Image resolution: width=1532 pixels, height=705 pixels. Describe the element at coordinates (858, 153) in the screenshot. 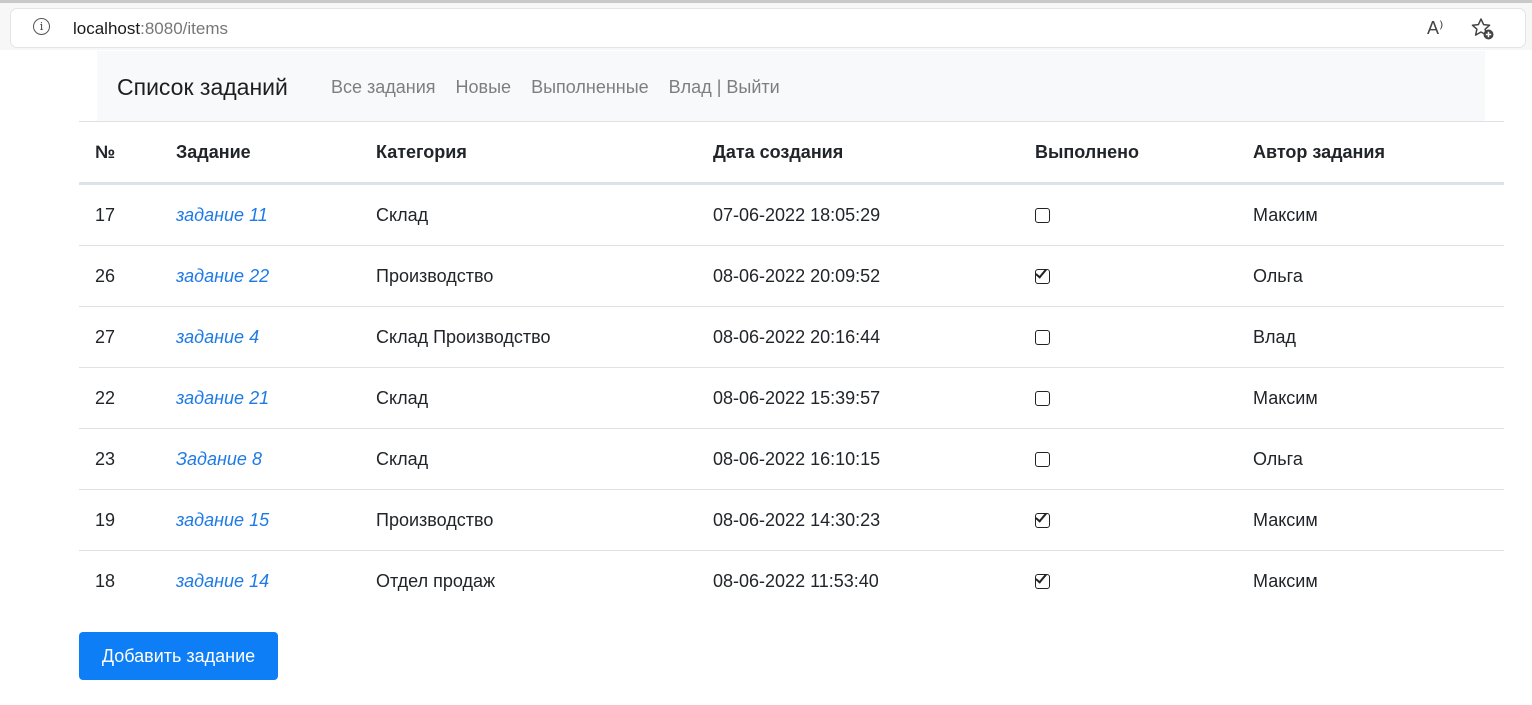

I see `column-header-created: Дата создания` at that location.